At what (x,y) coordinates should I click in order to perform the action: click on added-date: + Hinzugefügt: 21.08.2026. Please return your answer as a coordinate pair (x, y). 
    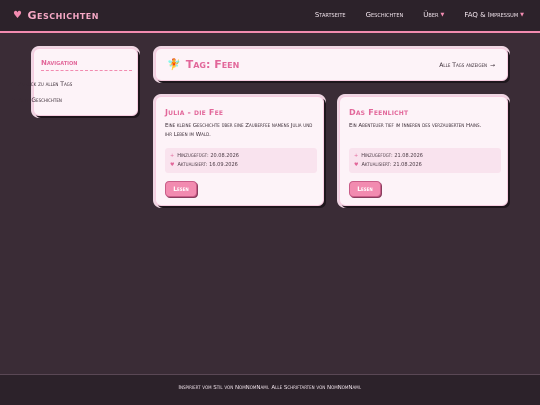
    Looking at the image, I should click on (388, 156).